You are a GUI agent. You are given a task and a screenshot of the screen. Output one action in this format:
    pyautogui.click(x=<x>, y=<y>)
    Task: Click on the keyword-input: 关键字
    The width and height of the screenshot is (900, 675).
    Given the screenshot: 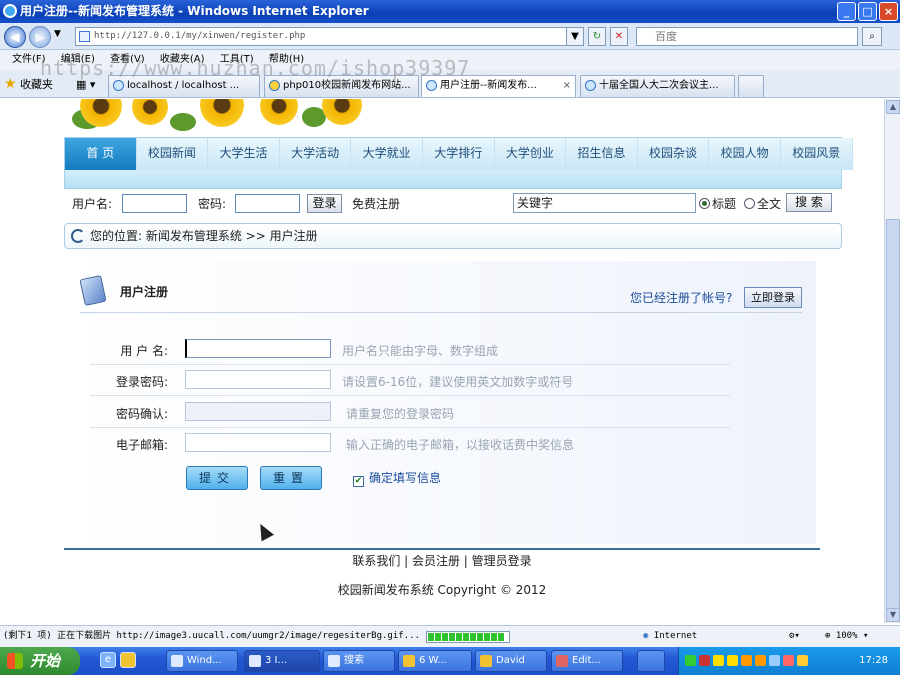 What is the action you would take?
    pyautogui.click(x=604, y=203)
    